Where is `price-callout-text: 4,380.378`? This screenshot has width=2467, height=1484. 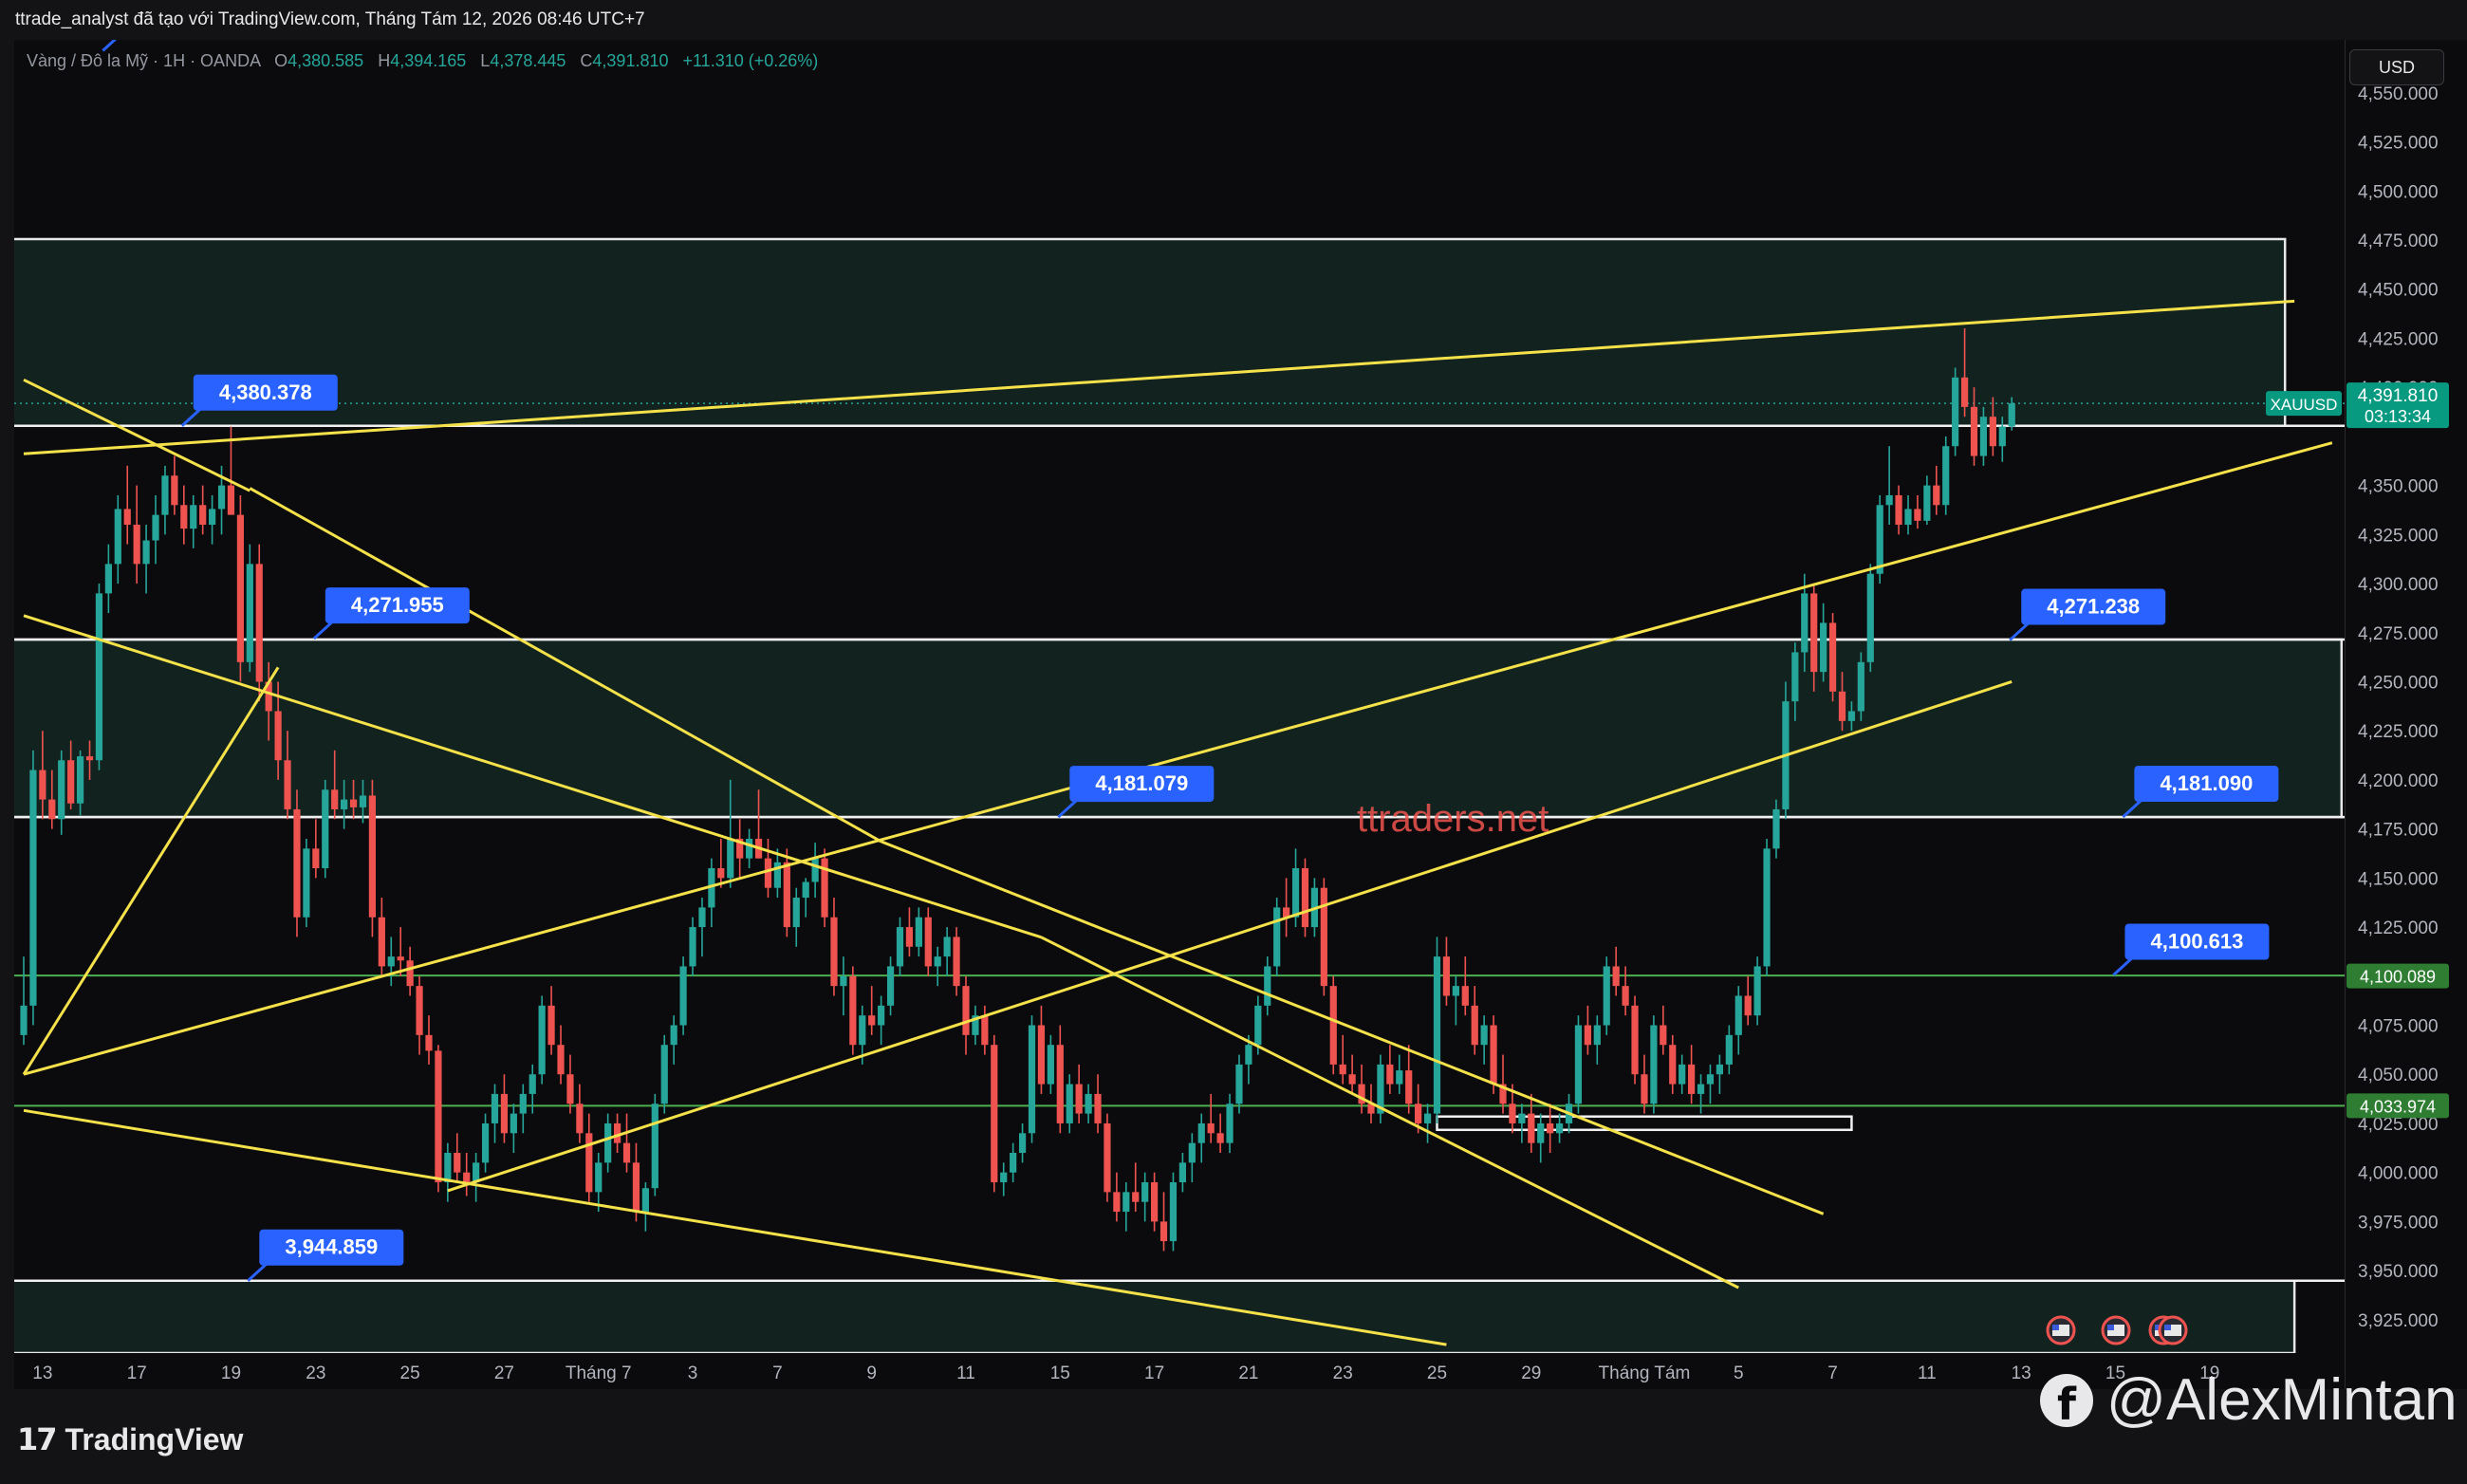 price-callout-text: 4,380.378 is located at coordinates (266, 392).